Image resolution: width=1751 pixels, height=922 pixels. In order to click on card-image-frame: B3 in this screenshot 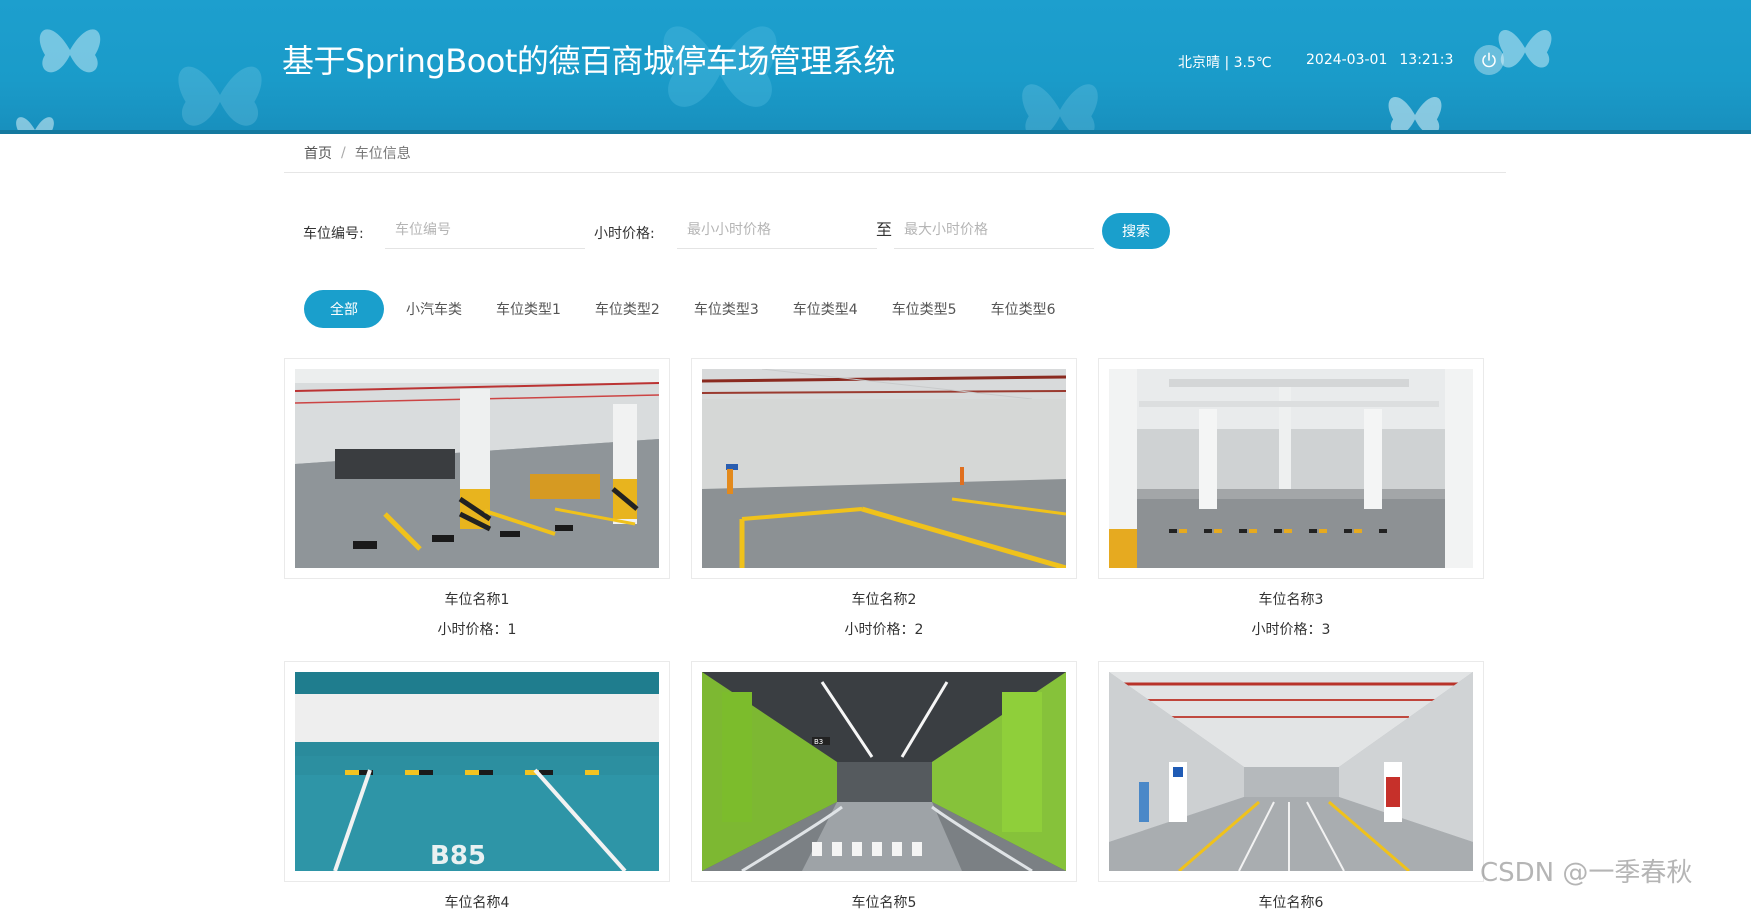, I will do `click(884, 771)`.